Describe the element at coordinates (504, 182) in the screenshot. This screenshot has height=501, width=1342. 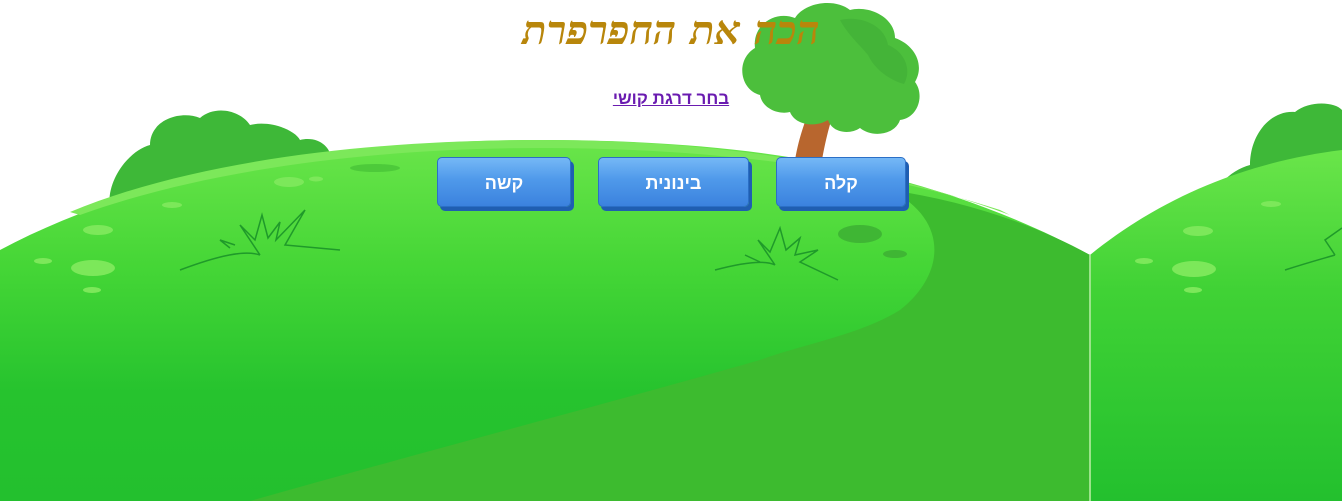
I see `difficulty-hard-button: קשה` at that location.